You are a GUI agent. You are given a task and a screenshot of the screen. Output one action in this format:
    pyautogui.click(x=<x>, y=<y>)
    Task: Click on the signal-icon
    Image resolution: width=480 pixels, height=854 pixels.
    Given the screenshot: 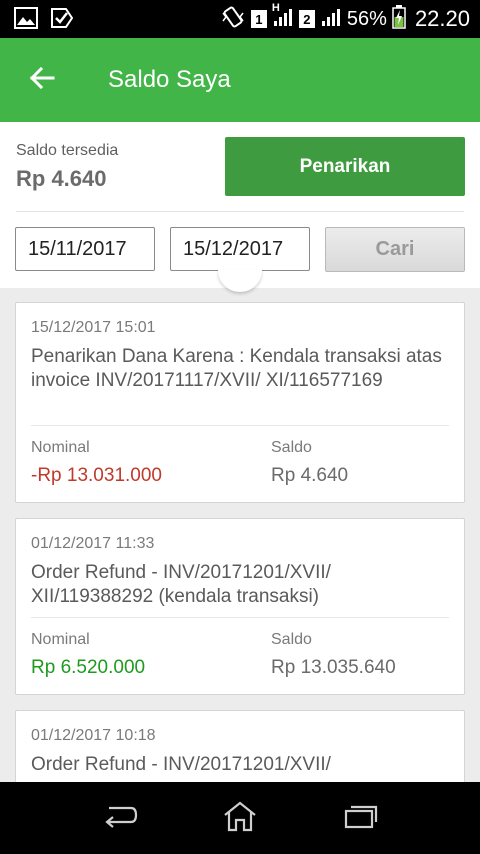 What is the action you would take?
    pyautogui.click(x=331, y=19)
    